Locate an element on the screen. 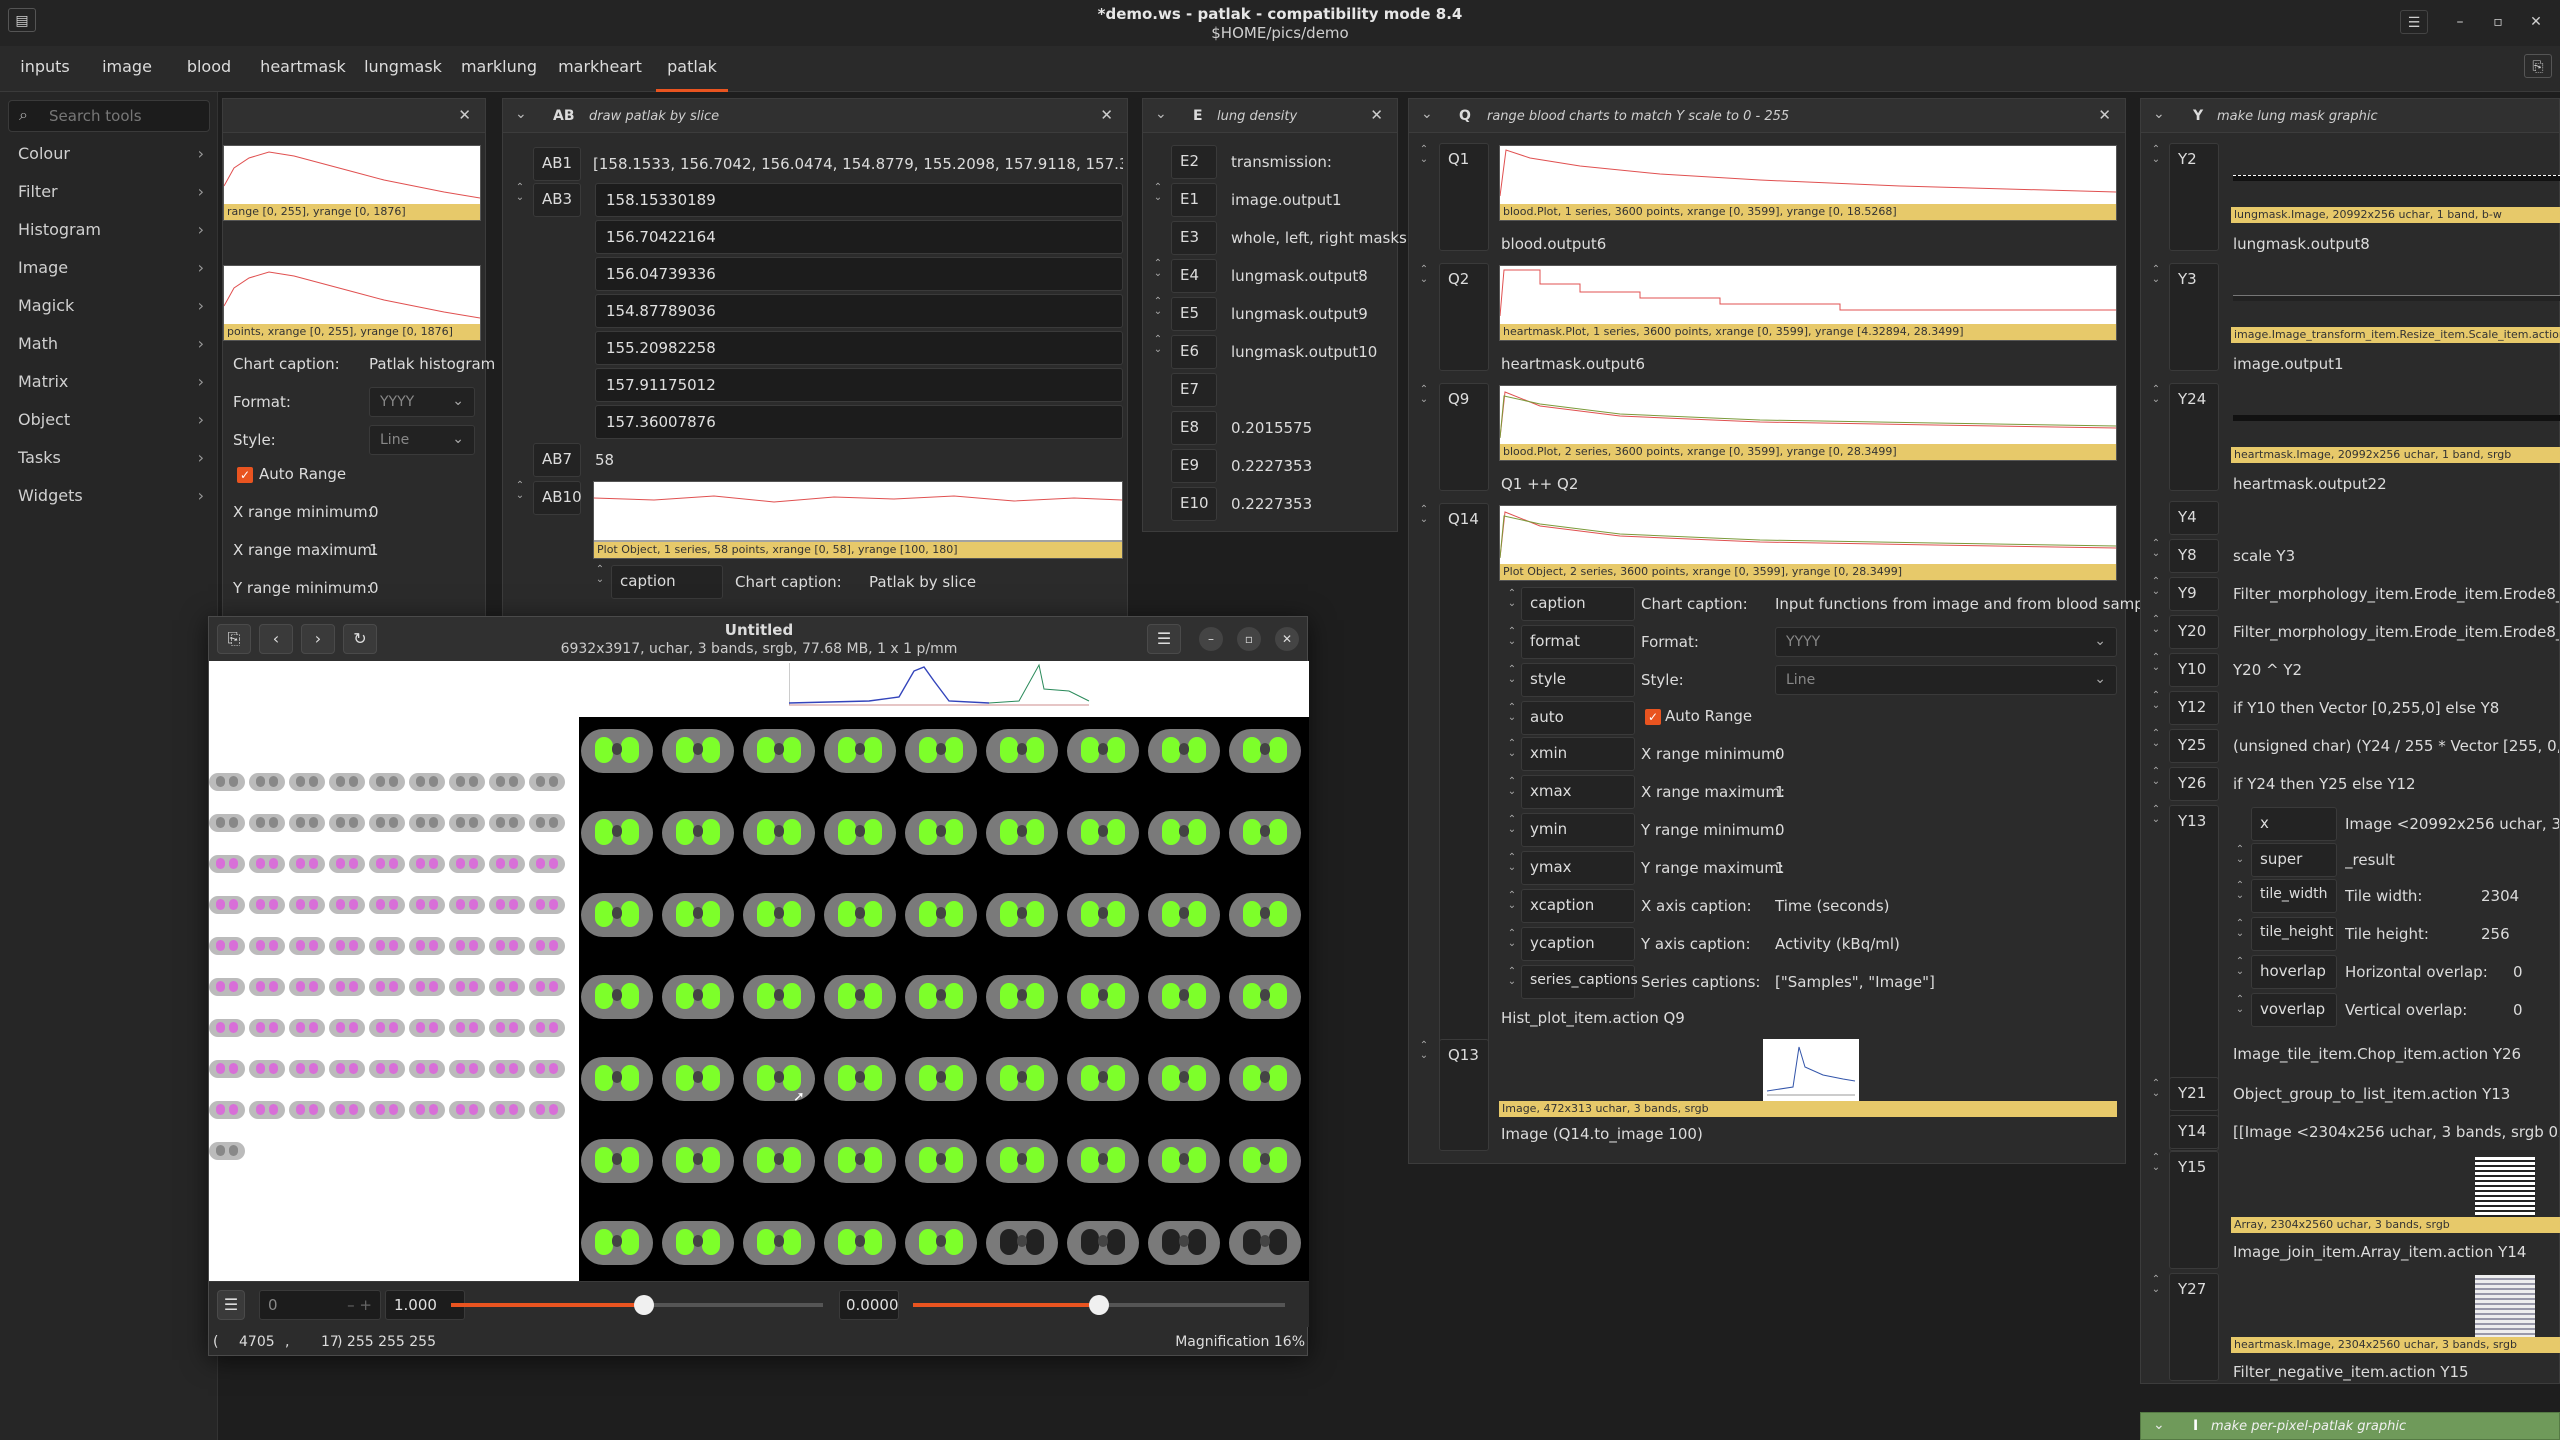  row-e6: E6 is located at coordinates (1194, 352).